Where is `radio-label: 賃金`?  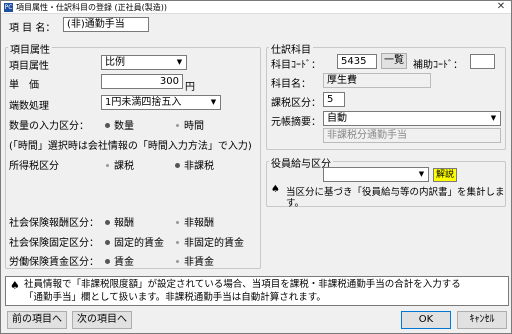 radio-label: 賃金 is located at coordinates (124, 262).